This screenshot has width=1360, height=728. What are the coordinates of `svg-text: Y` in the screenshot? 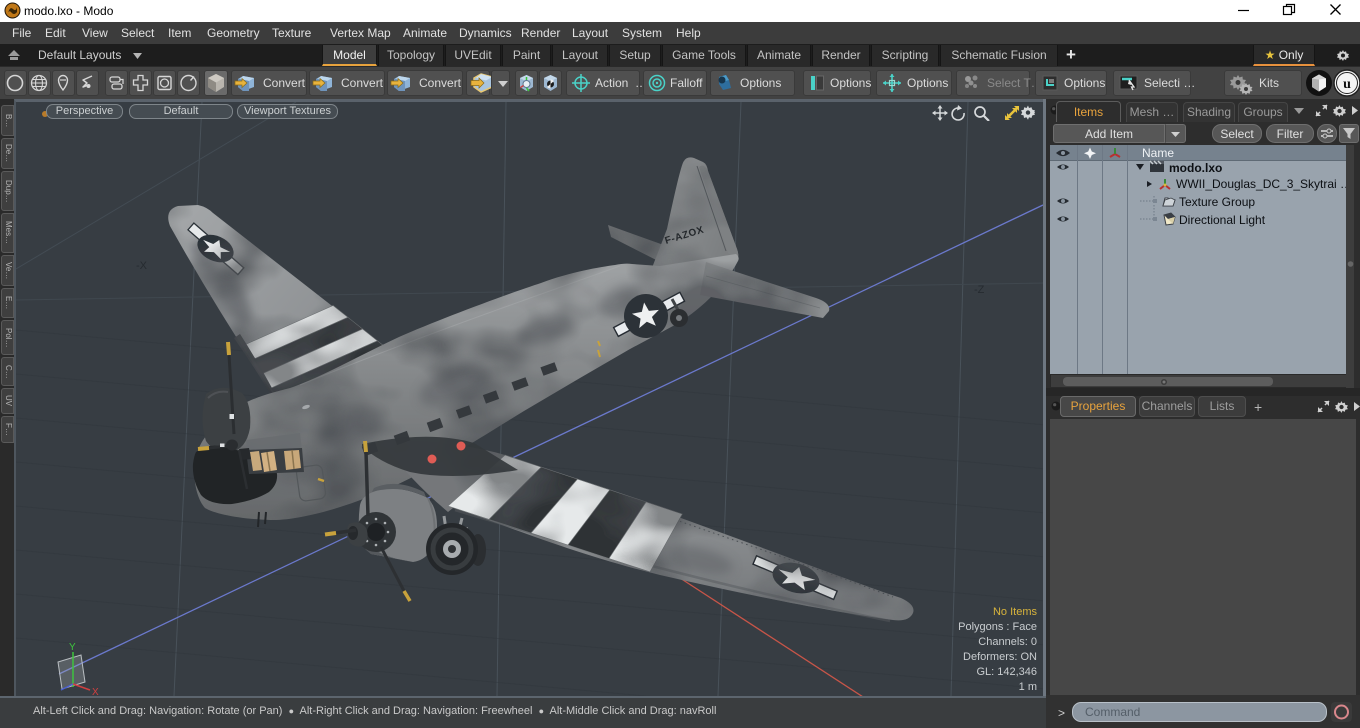 It's located at (72, 647).